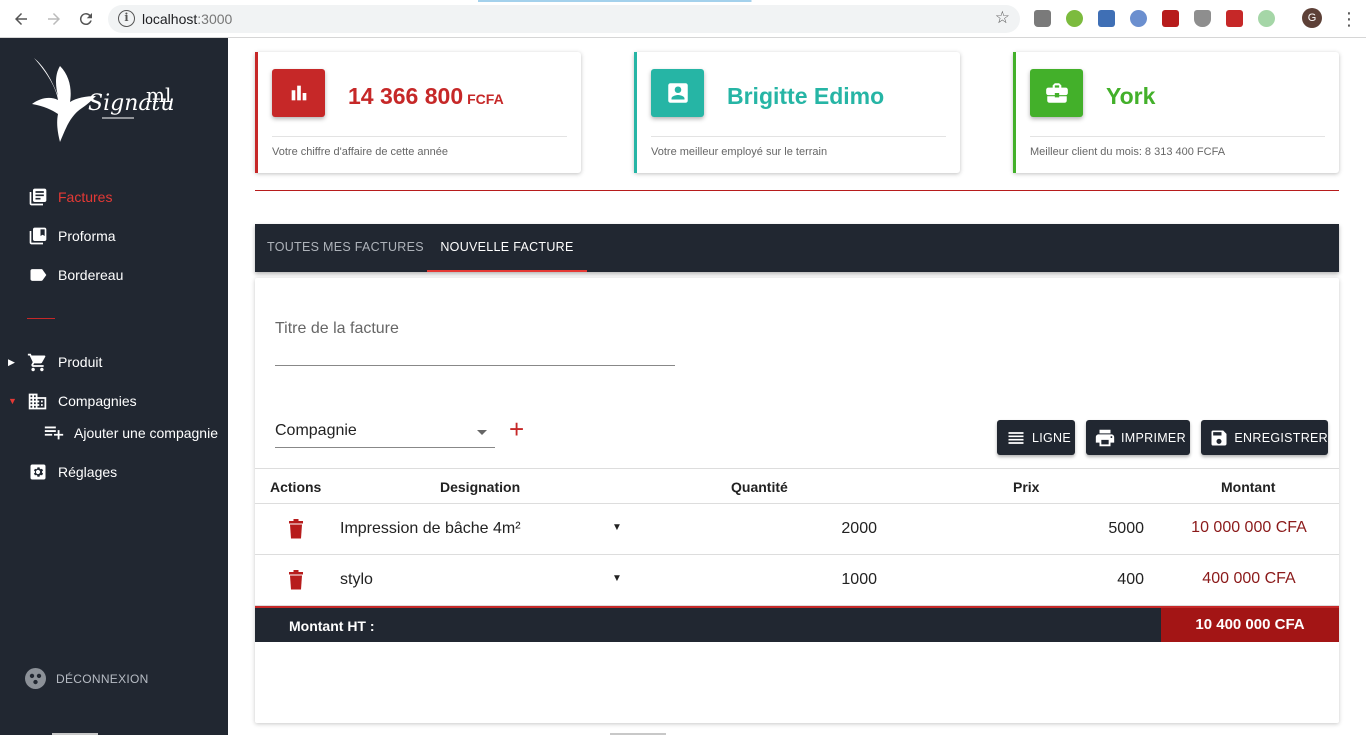  Describe the element at coordinates (1312, 18) in the screenshot. I see `profile-avatar: G` at that location.